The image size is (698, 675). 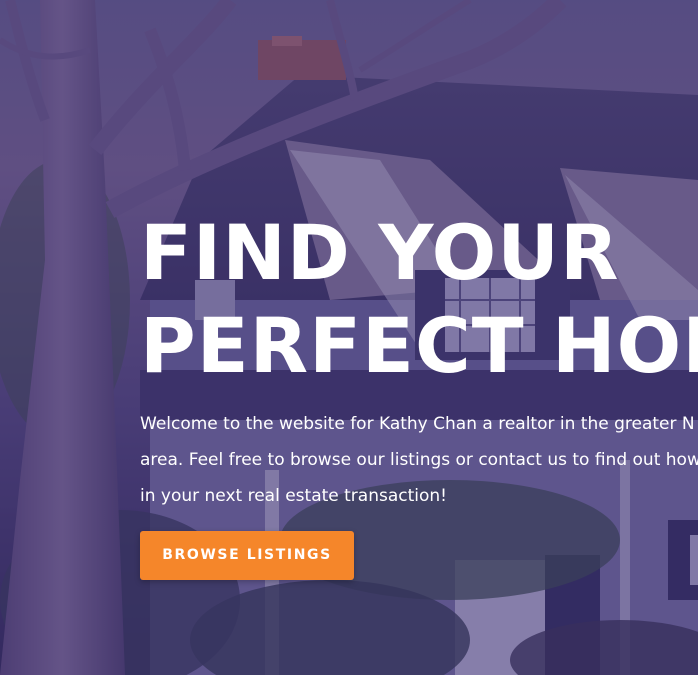 I want to click on hero-title-line-2: PERFECT HOME, so click(x=419, y=345).